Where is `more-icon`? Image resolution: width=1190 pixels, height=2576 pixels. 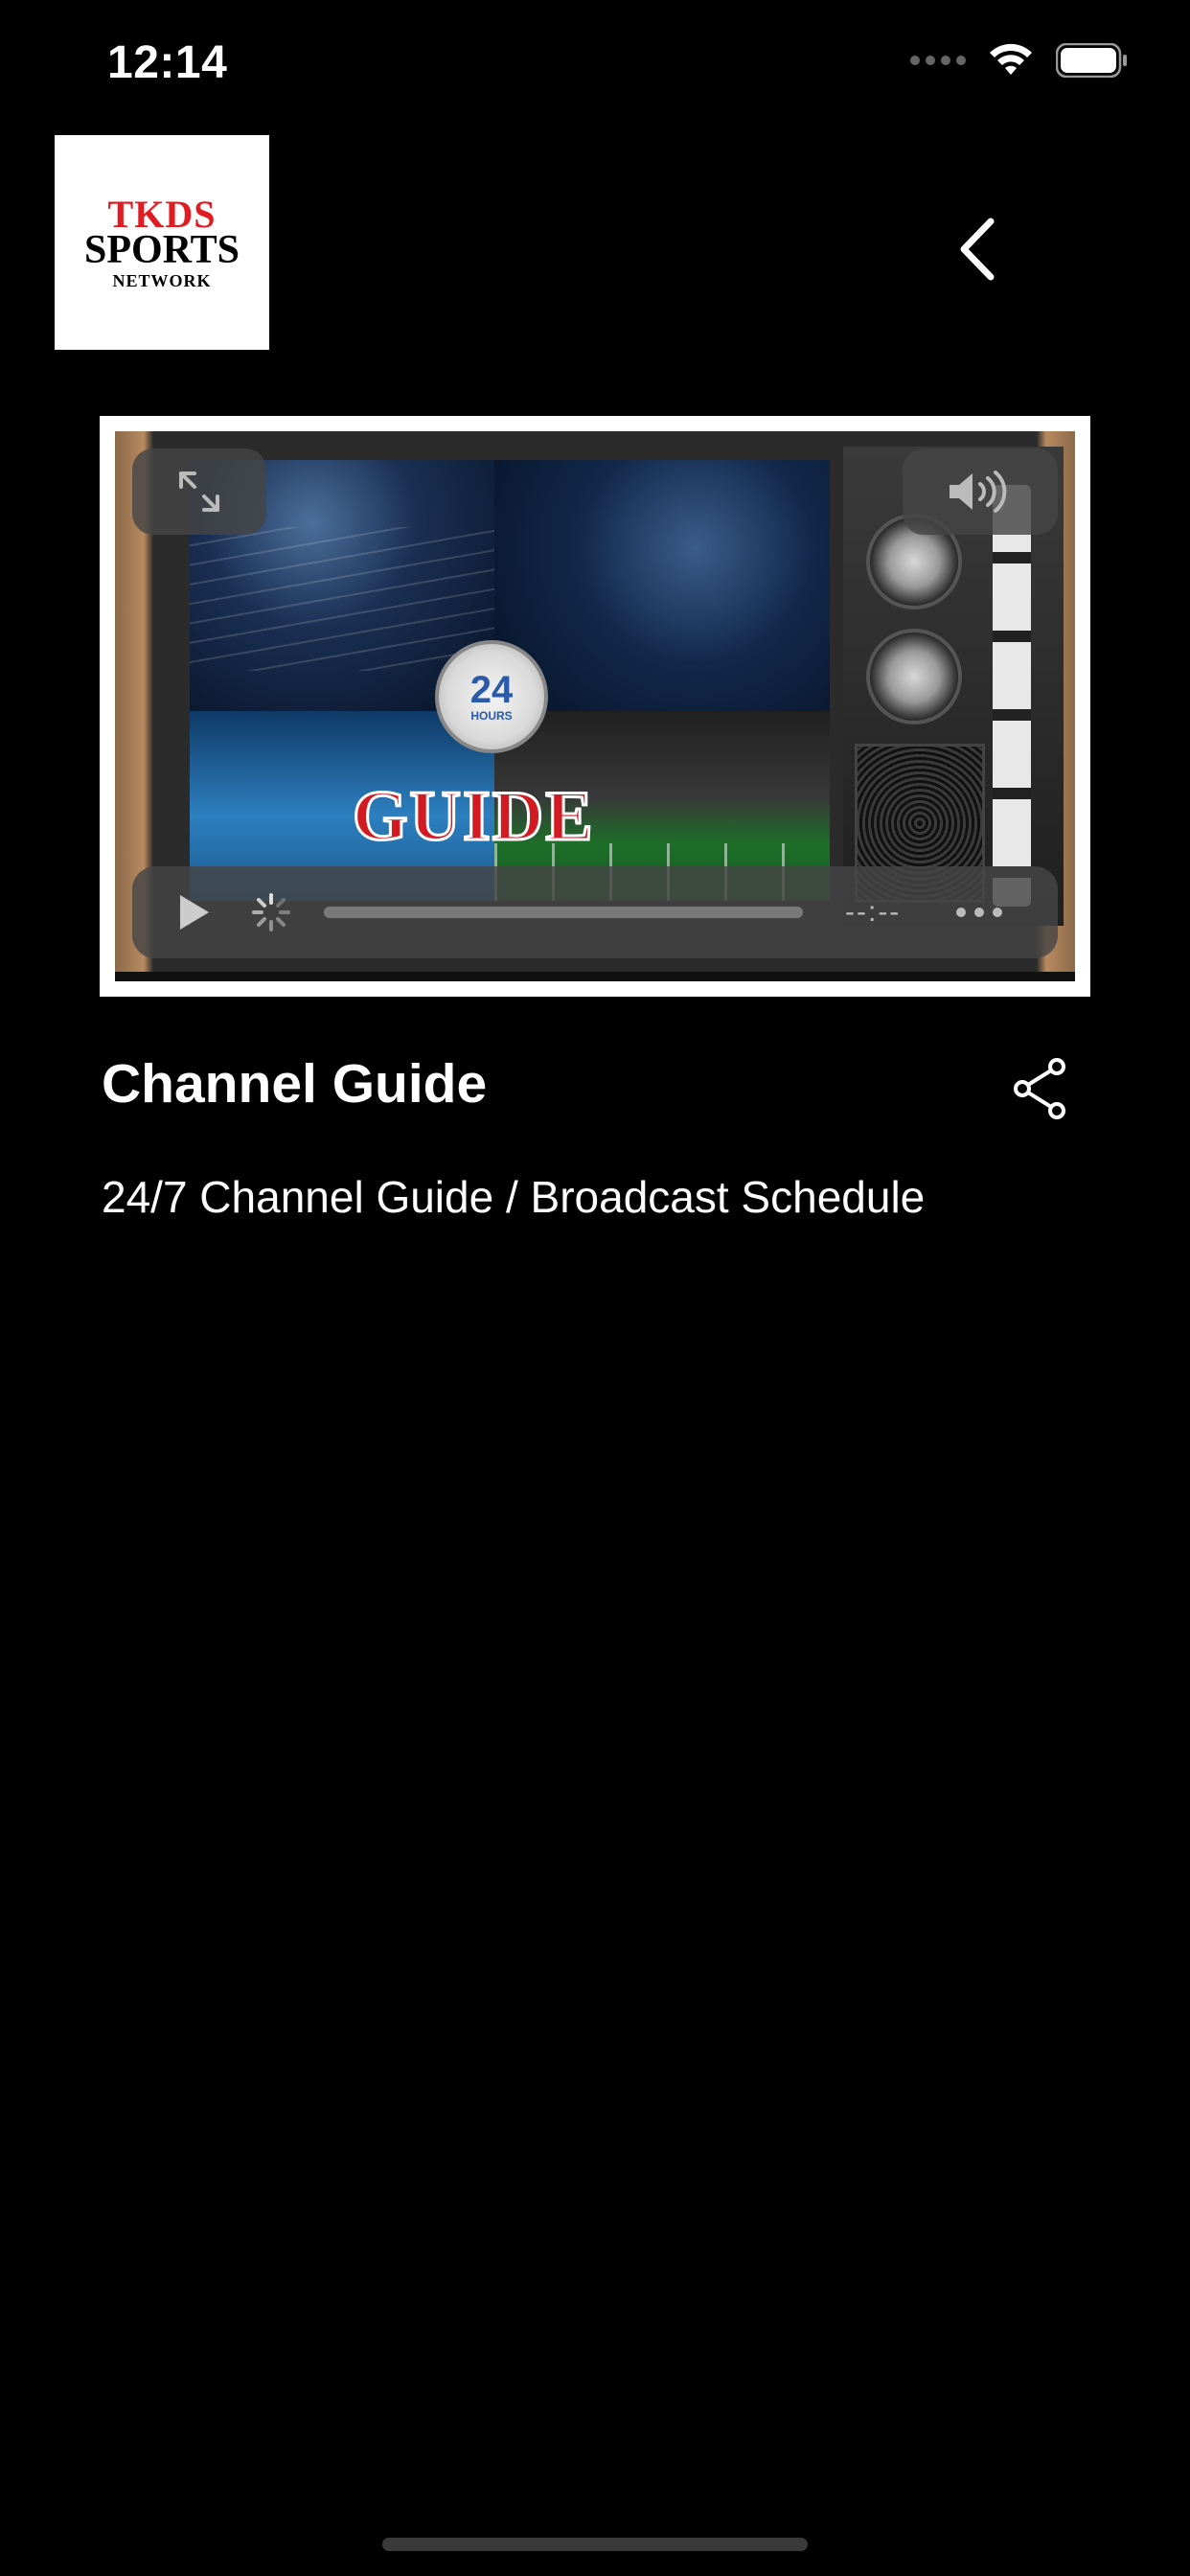 more-icon is located at coordinates (980, 912).